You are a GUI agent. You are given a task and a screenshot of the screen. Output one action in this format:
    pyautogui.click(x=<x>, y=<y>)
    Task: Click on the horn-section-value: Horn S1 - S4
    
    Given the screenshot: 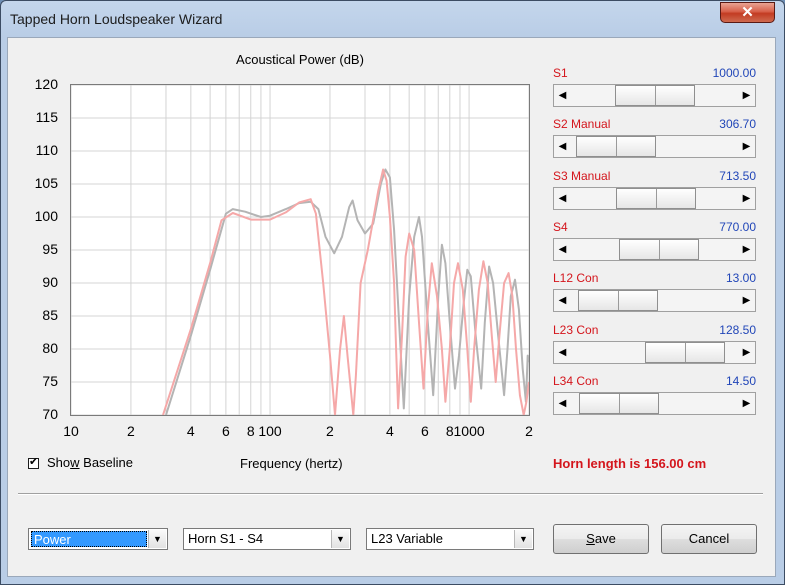 What is the action you would take?
    pyautogui.click(x=226, y=538)
    